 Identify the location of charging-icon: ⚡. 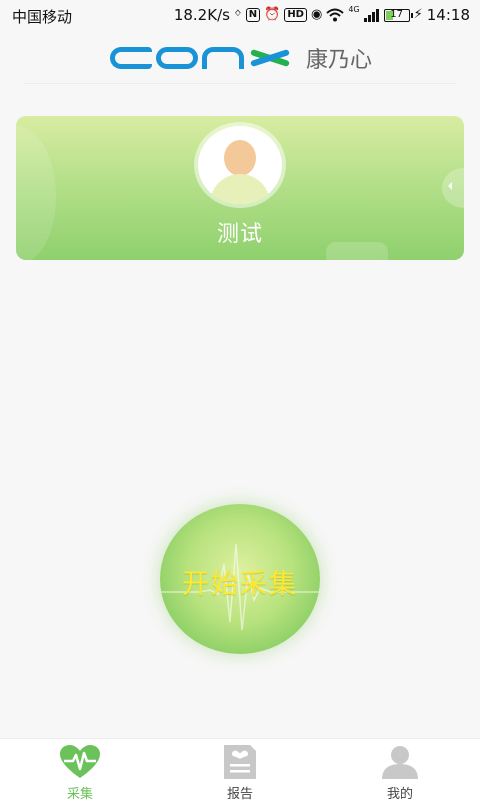
(418, 14).